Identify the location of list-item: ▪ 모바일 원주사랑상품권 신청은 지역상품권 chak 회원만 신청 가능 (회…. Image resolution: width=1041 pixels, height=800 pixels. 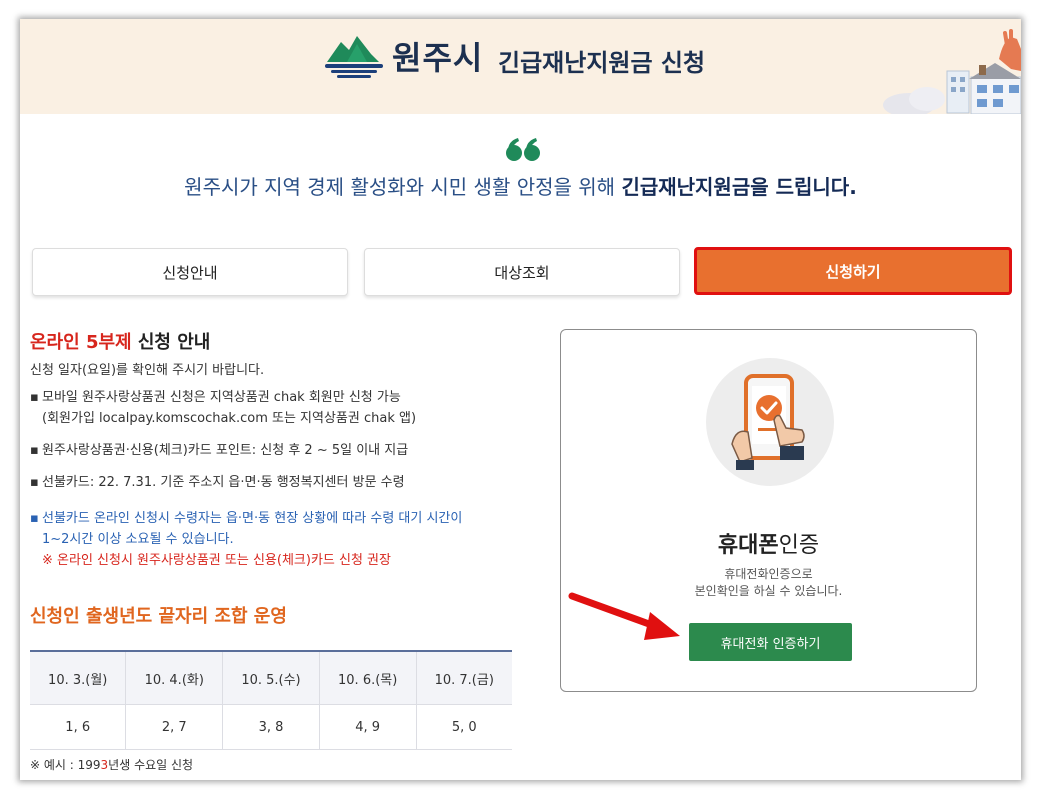
(223, 408).